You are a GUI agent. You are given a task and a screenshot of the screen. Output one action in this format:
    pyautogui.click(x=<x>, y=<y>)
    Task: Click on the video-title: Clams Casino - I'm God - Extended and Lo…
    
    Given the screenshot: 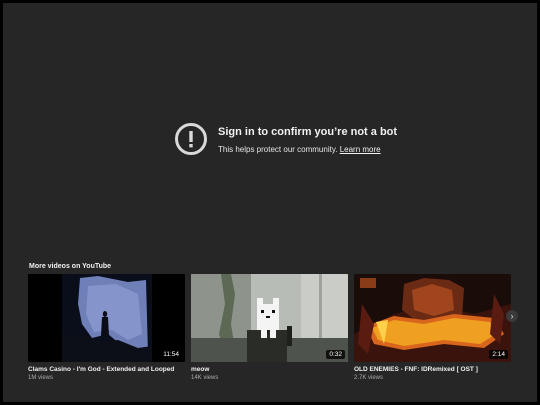 What is the action you would take?
    pyautogui.click(x=106, y=369)
    